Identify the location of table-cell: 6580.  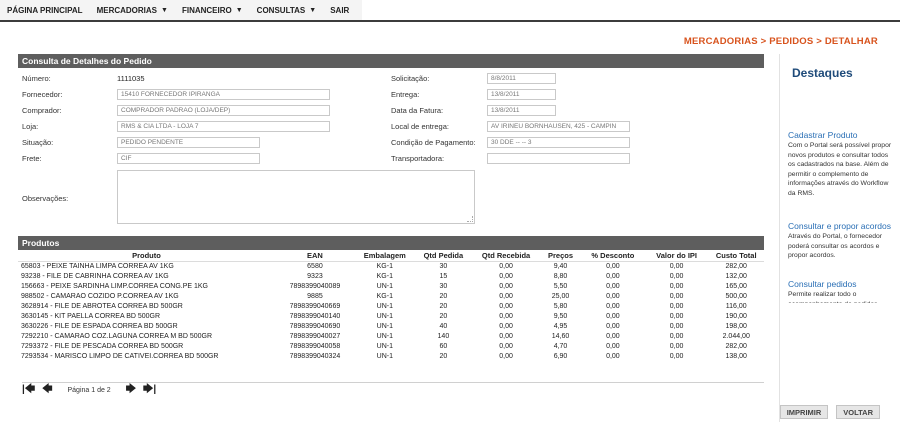
(315, 266).